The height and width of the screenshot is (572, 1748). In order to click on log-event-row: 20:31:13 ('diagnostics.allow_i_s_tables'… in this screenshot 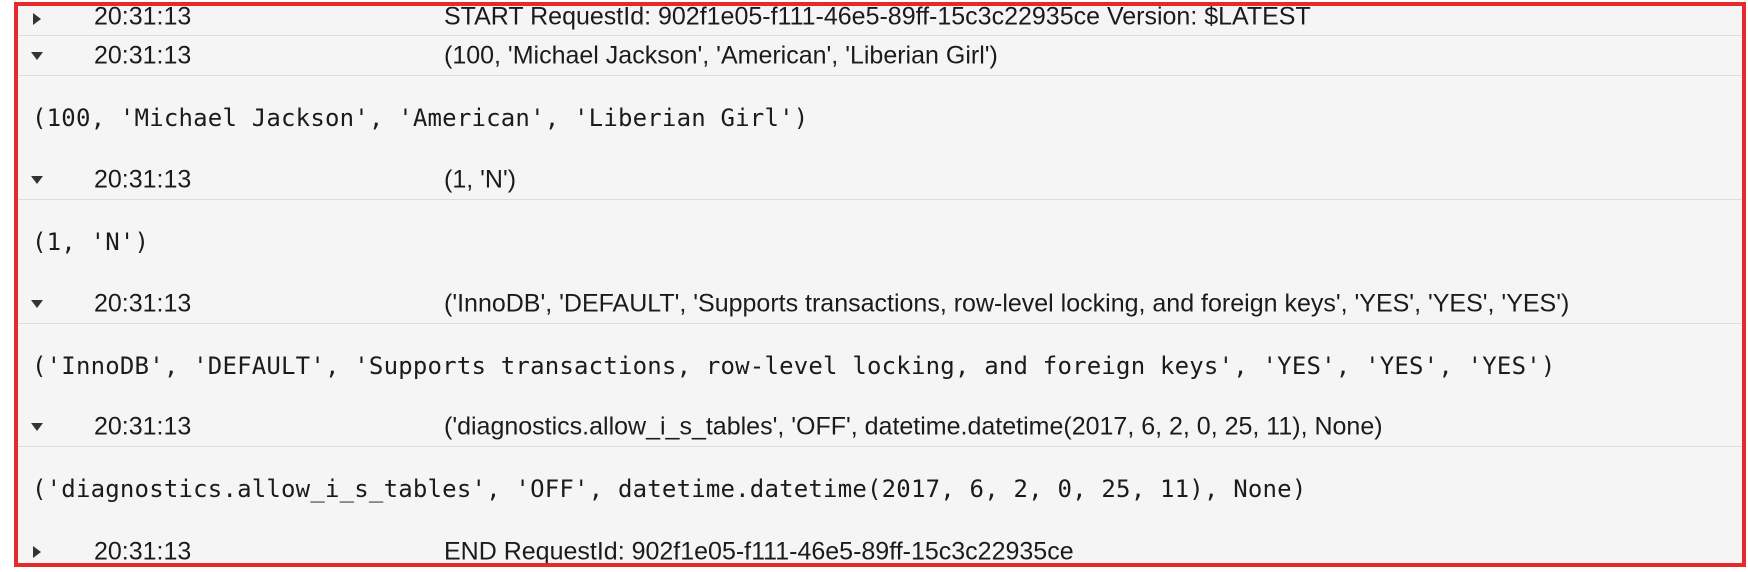, I will do `click(880, 427)`.